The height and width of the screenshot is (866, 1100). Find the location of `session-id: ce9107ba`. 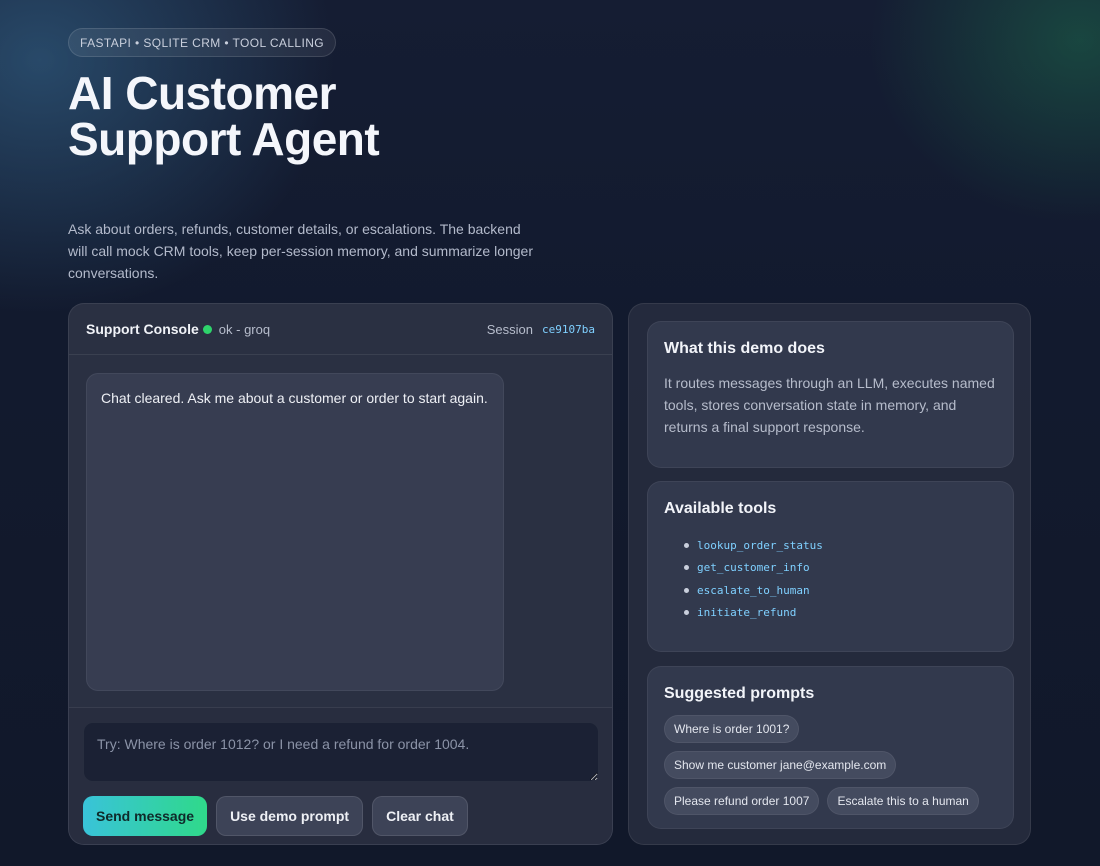

session-id: ce9107ba is located at coordinates (568, 329).